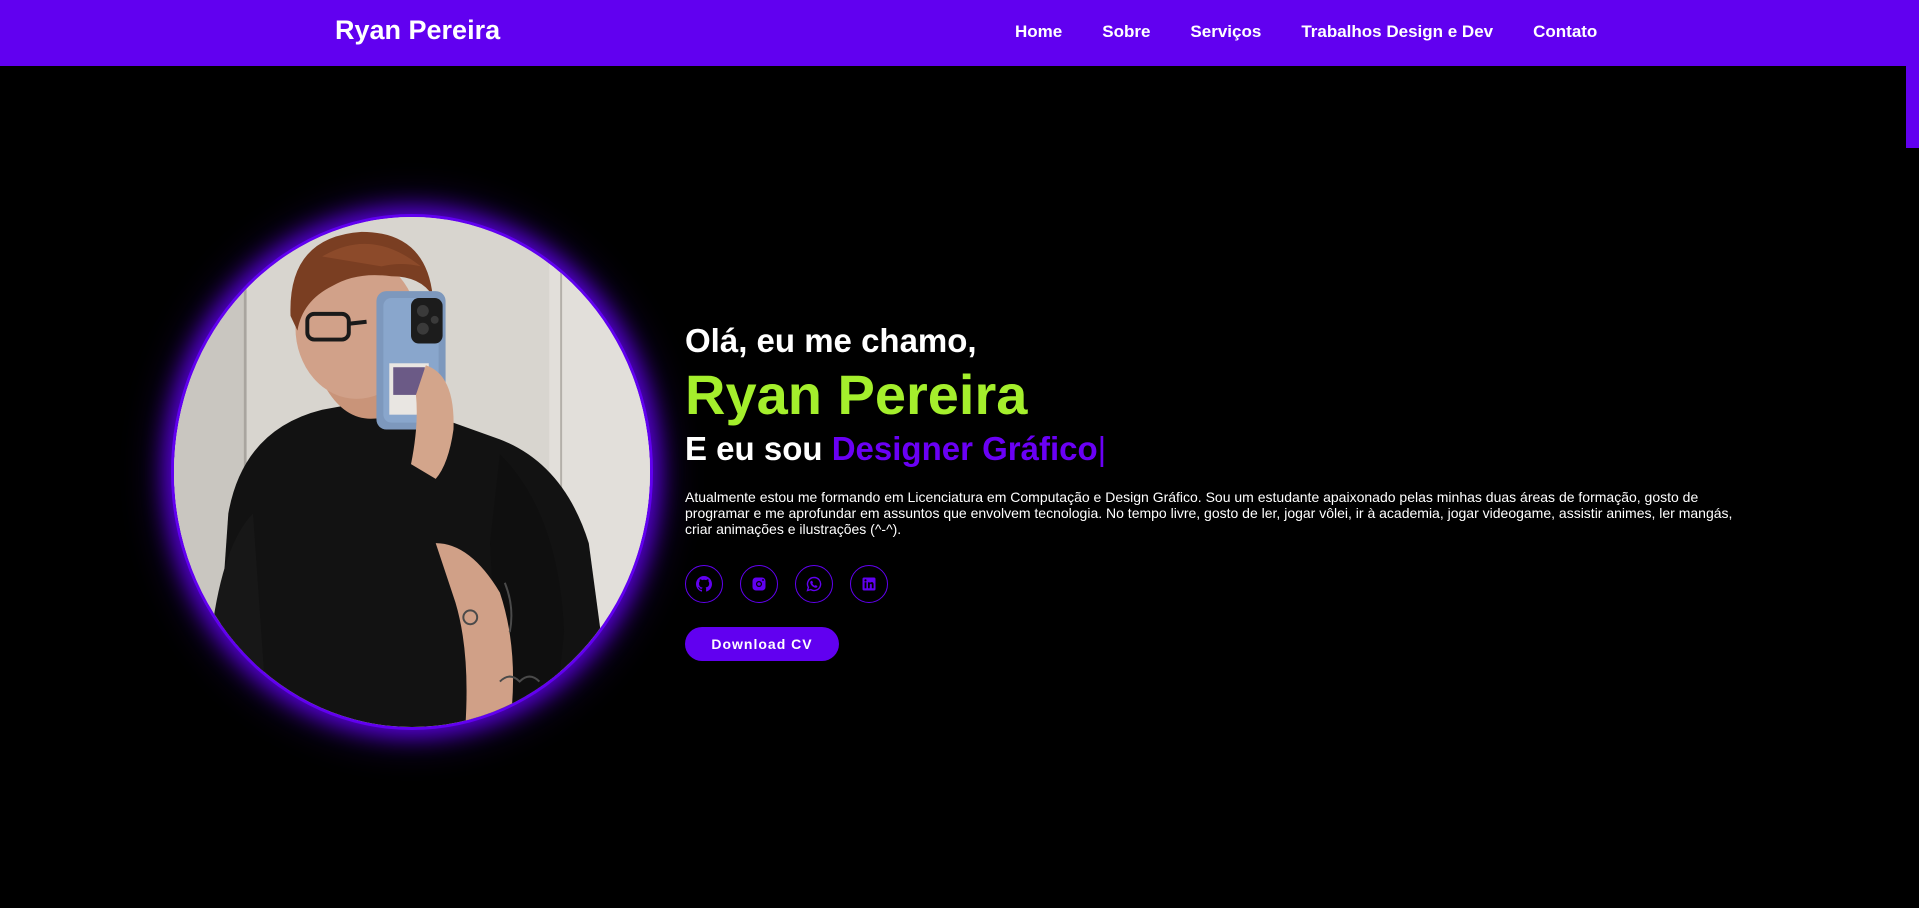 Image resolution: width=1919 pixels, height=908 pixels. I want to click on hero-greeting: Olá, eu me chamo,, so click(831, 340).